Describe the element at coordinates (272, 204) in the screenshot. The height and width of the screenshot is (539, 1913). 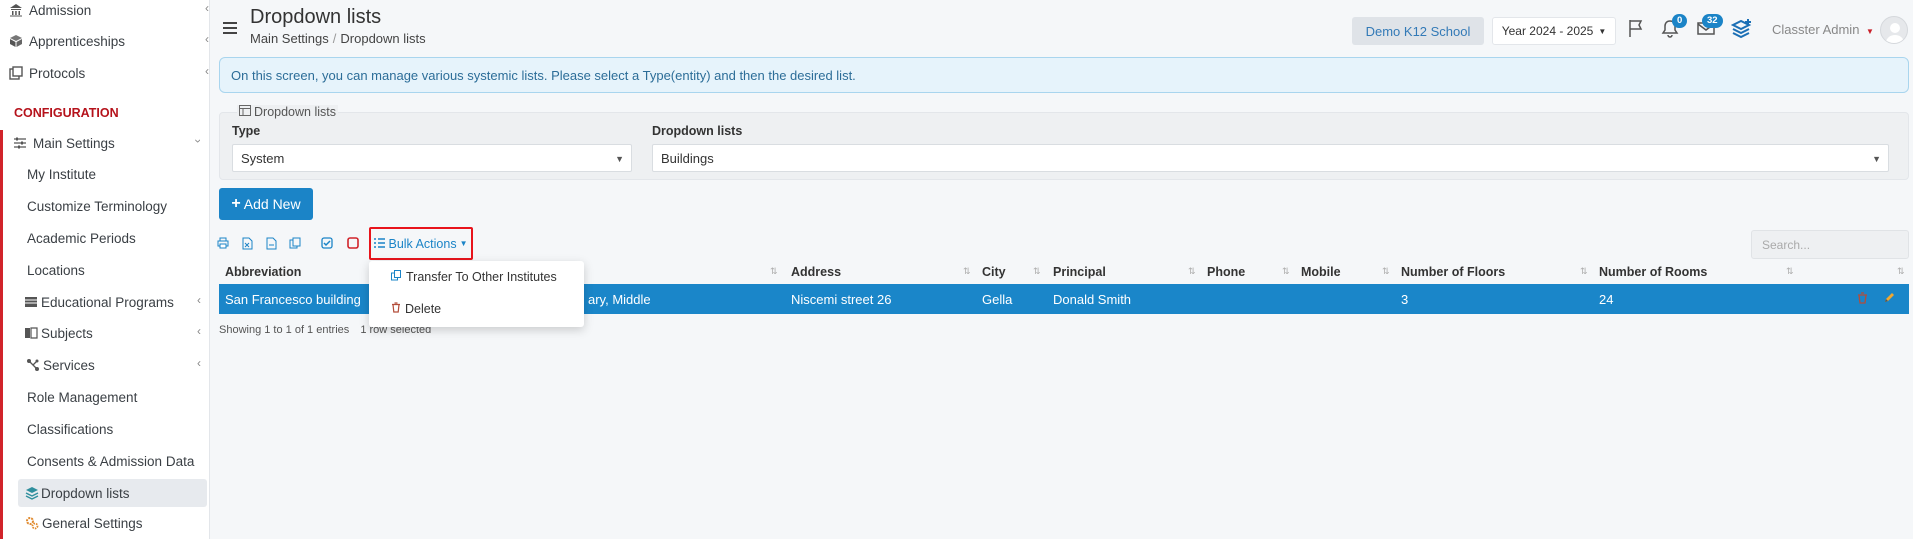
I see `add-new-label: Add New` at that location.